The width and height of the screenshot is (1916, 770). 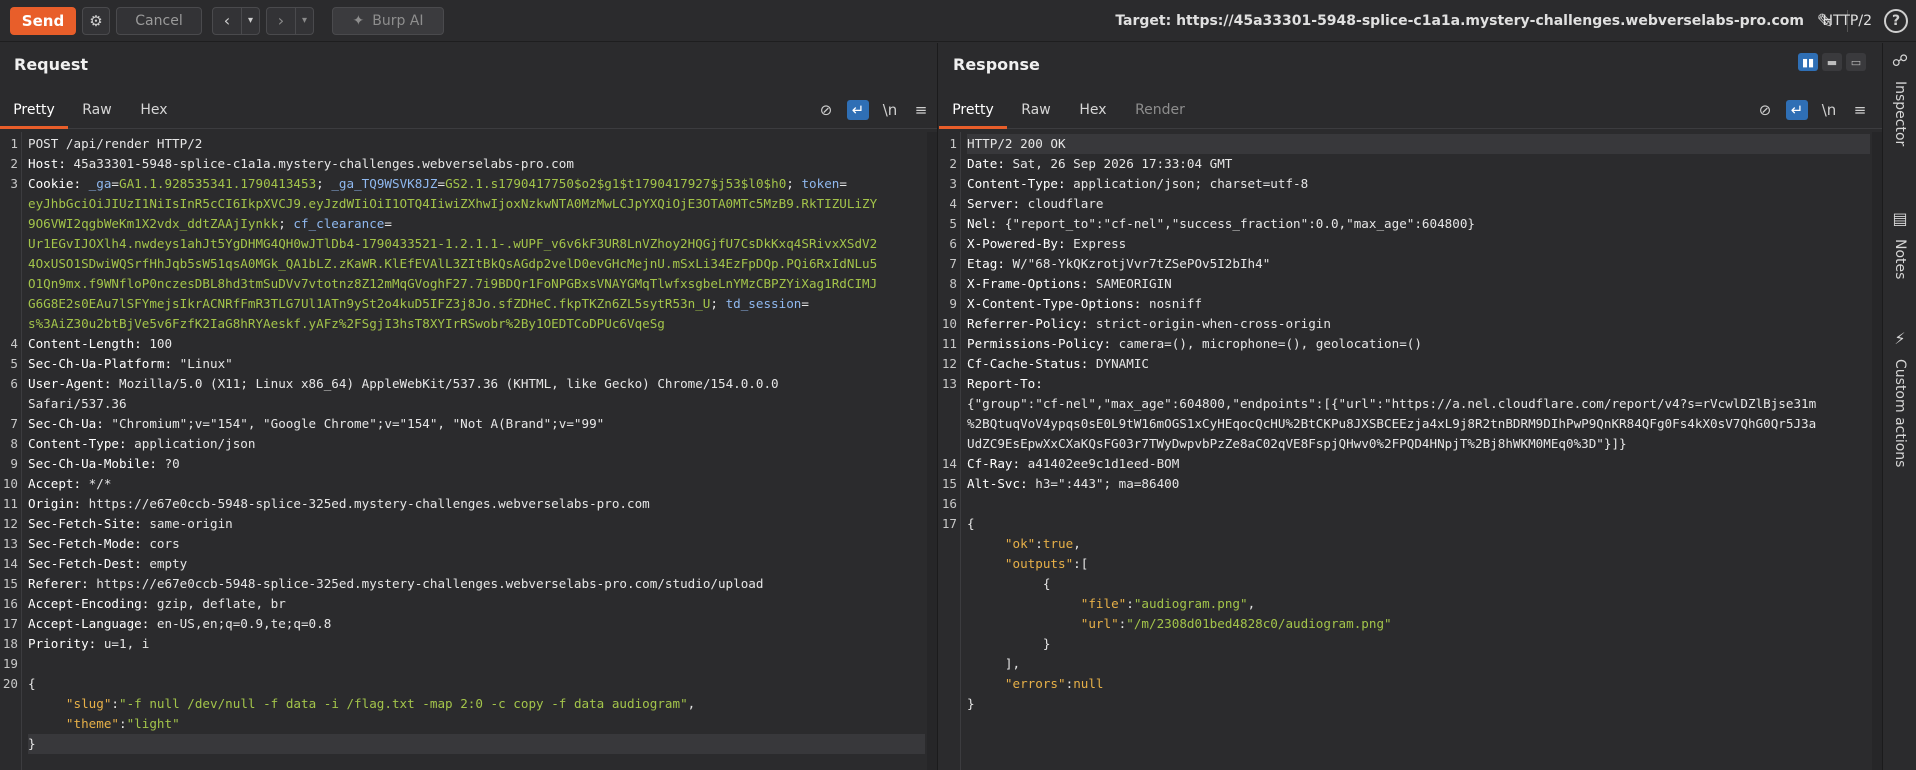 I want to click on code-token: Cookie:, so click(x=58, y=183).